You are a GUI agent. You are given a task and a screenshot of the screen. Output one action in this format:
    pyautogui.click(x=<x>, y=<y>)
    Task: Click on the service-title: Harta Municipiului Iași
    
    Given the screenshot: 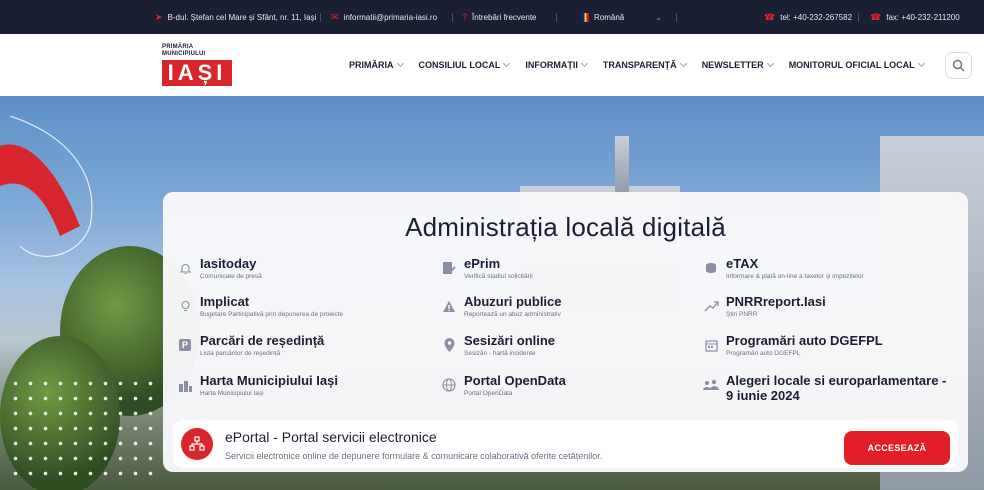 What is the action you would take?
    pyautogui.click(x=269, y=380)
    